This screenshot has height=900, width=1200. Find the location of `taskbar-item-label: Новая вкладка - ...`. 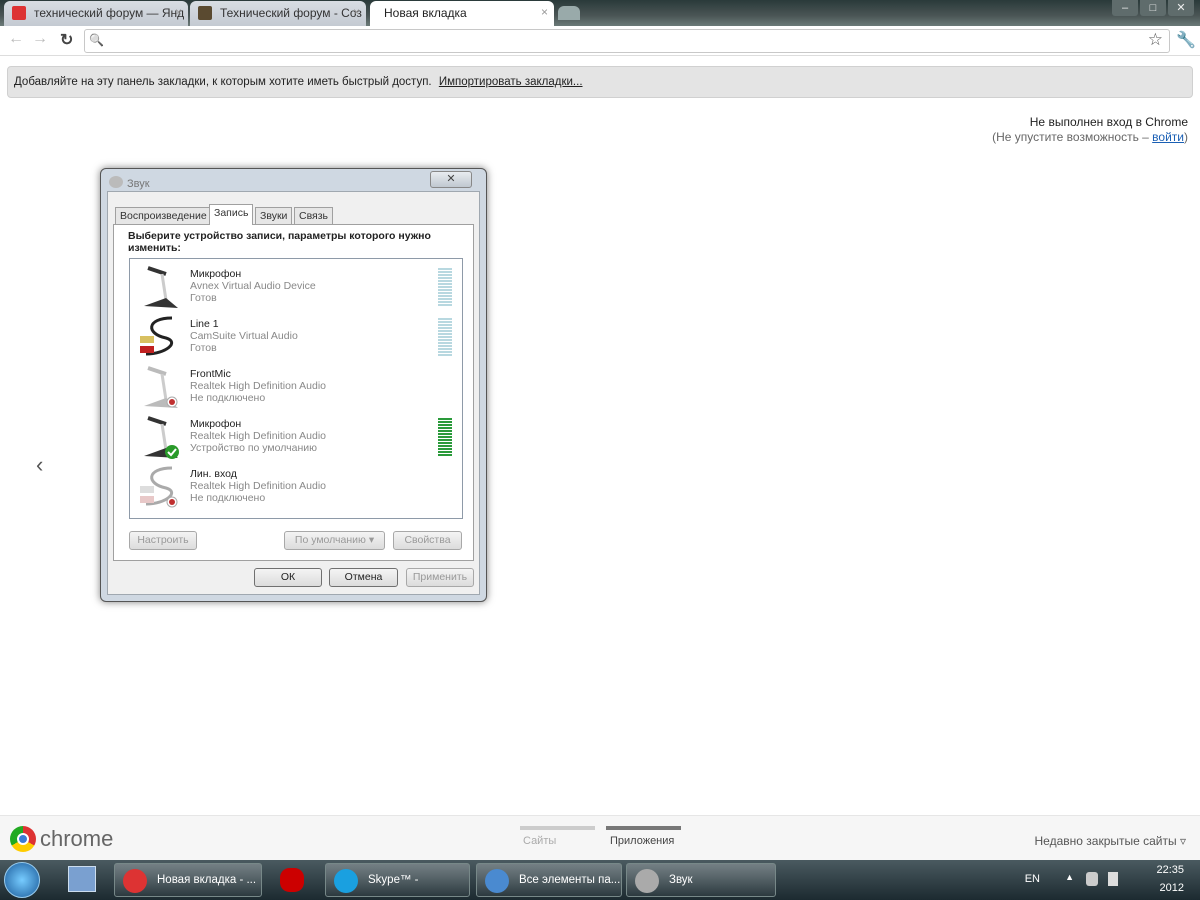

taskbar-item-label: Новая вкладка - ... is located at coordinates (207, 880).